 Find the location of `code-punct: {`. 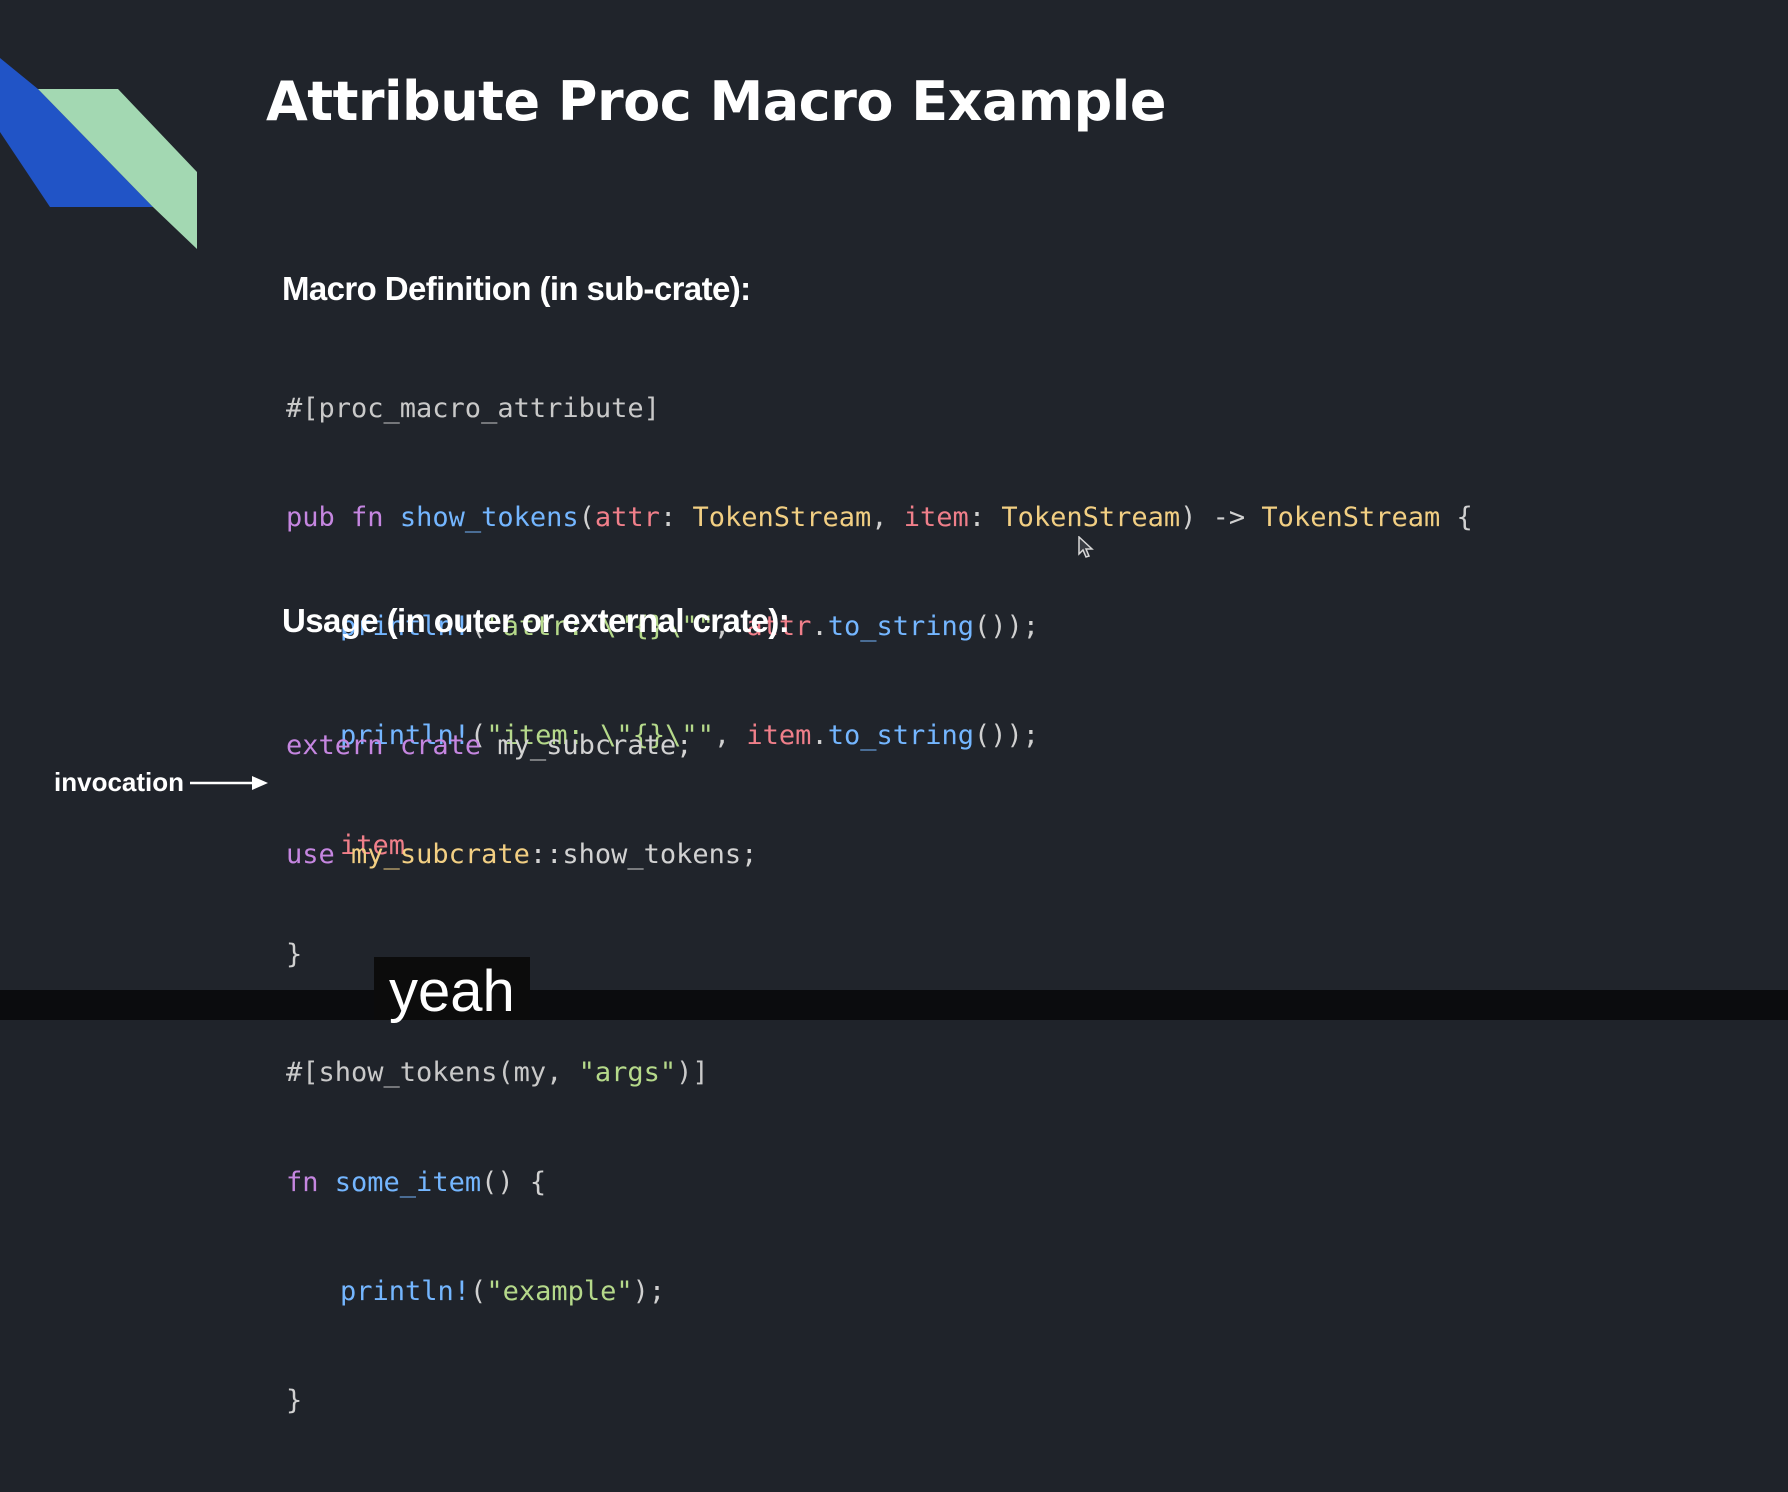

code-punct: { is located at coordinates (1456, 518).